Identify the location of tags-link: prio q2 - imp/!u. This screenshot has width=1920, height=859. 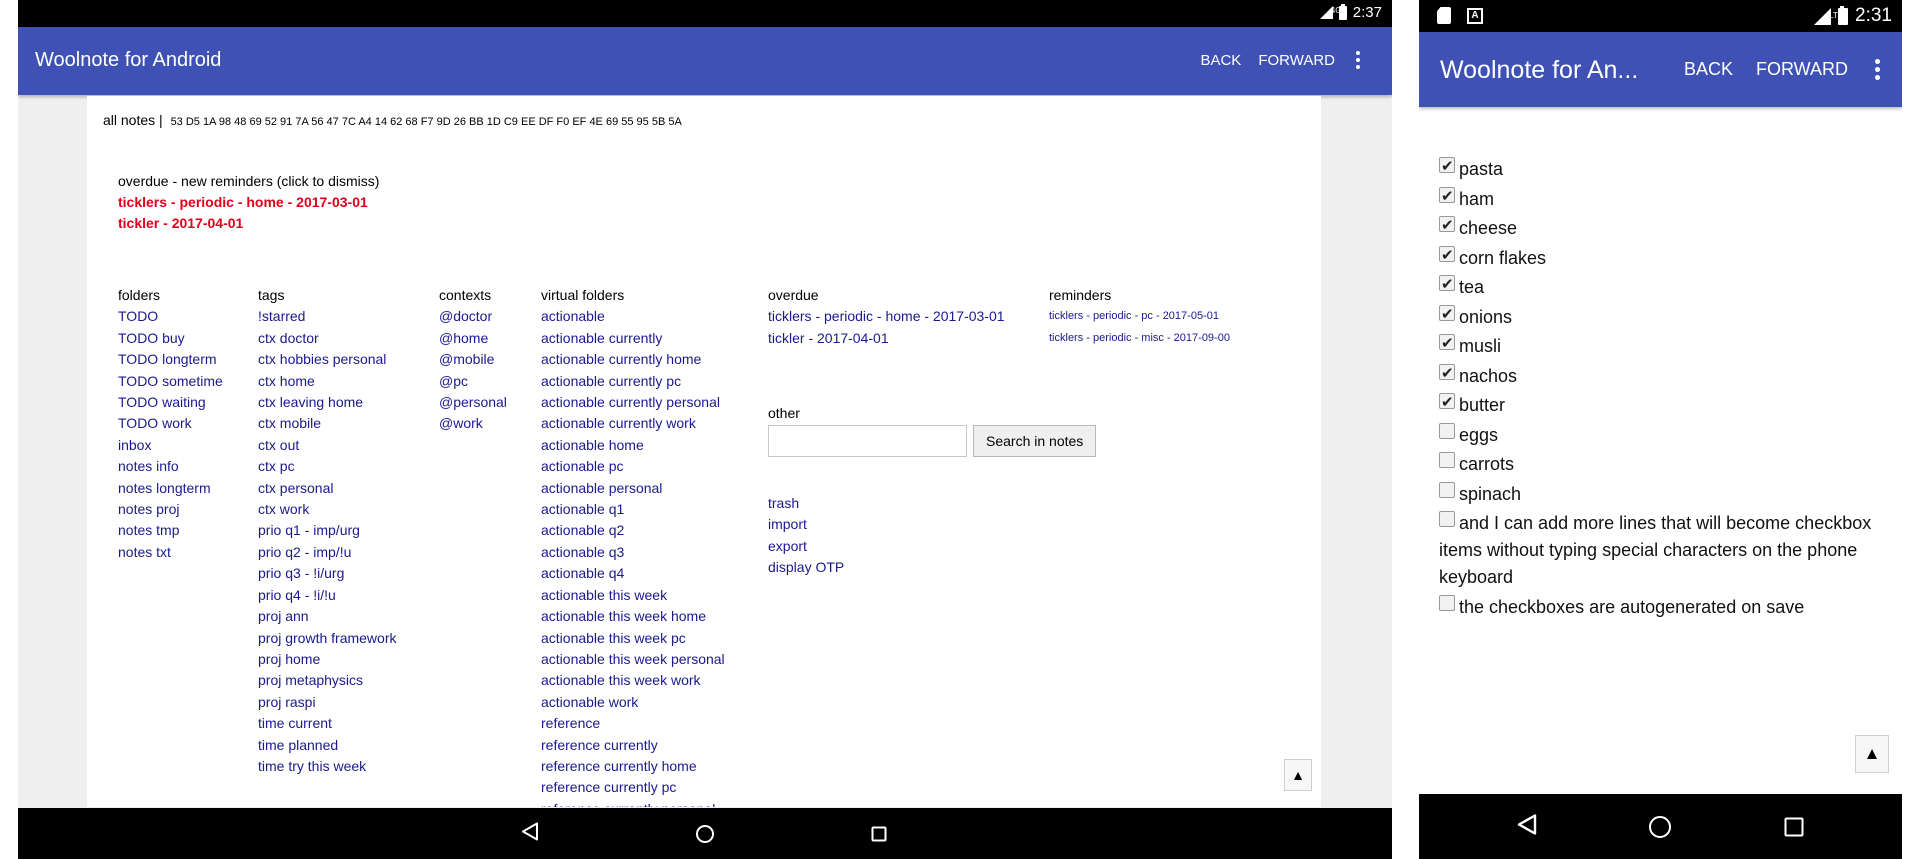
(327, 552).